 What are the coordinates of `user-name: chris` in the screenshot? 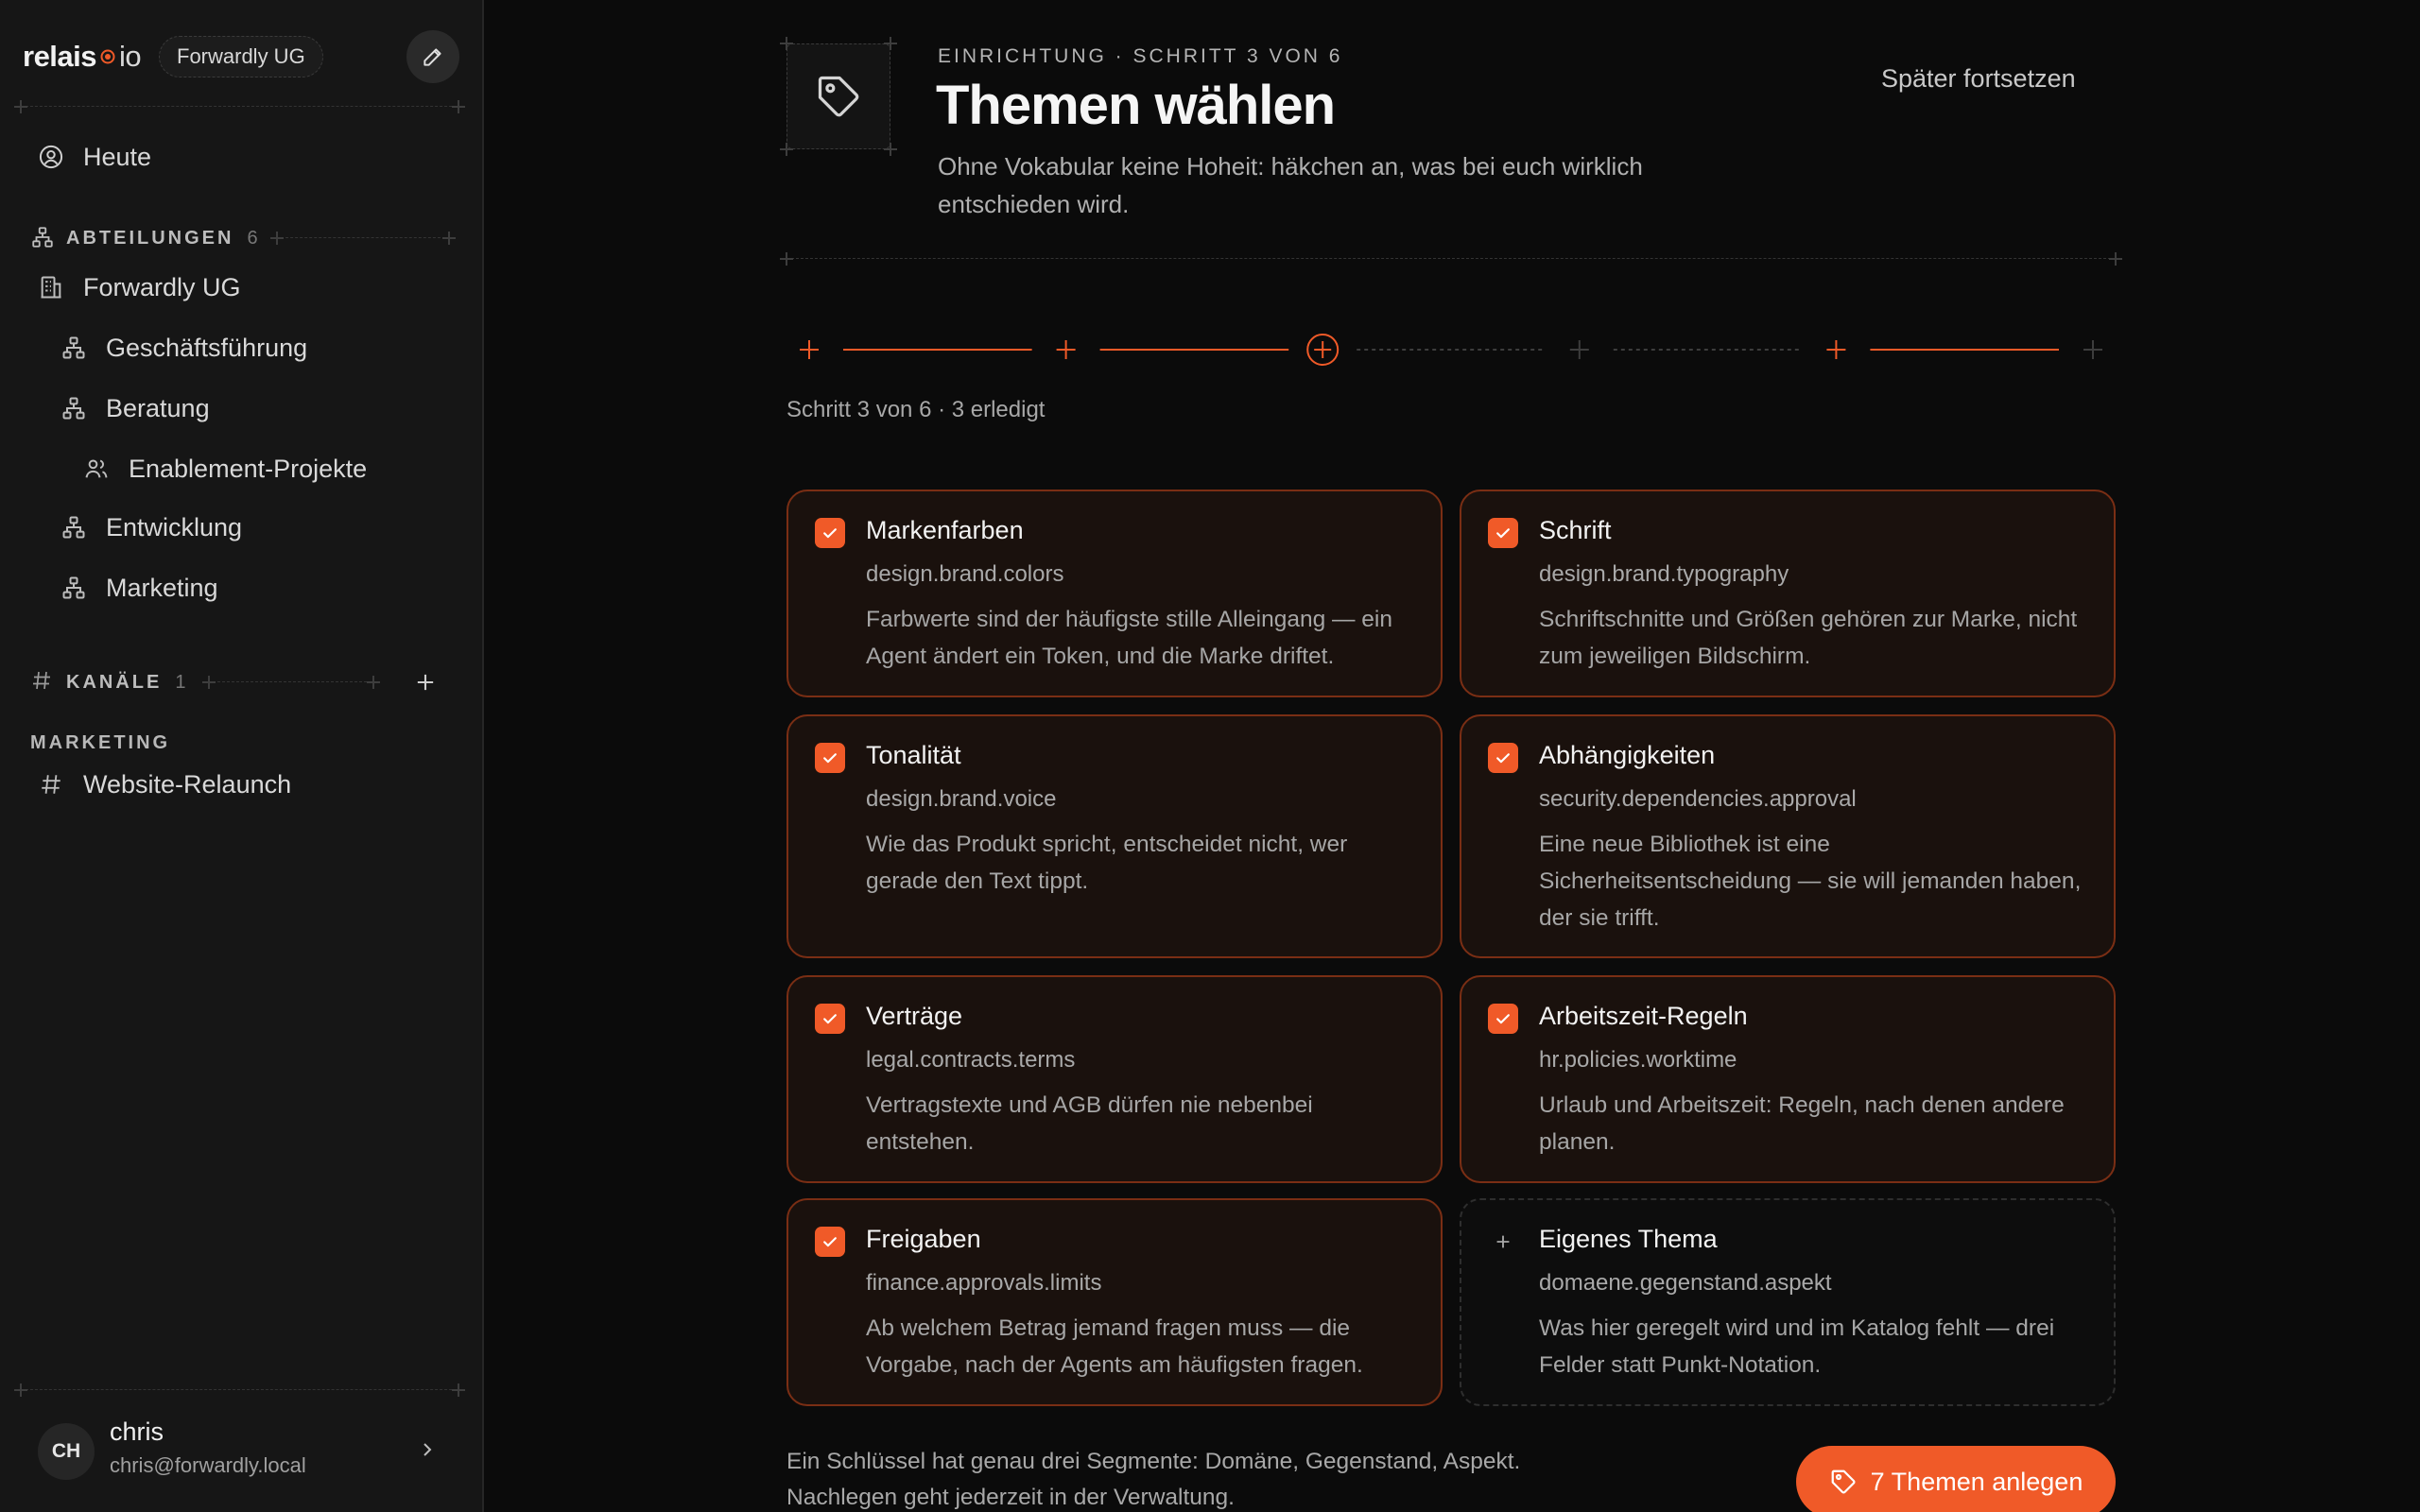 It's located at (137, 1432).